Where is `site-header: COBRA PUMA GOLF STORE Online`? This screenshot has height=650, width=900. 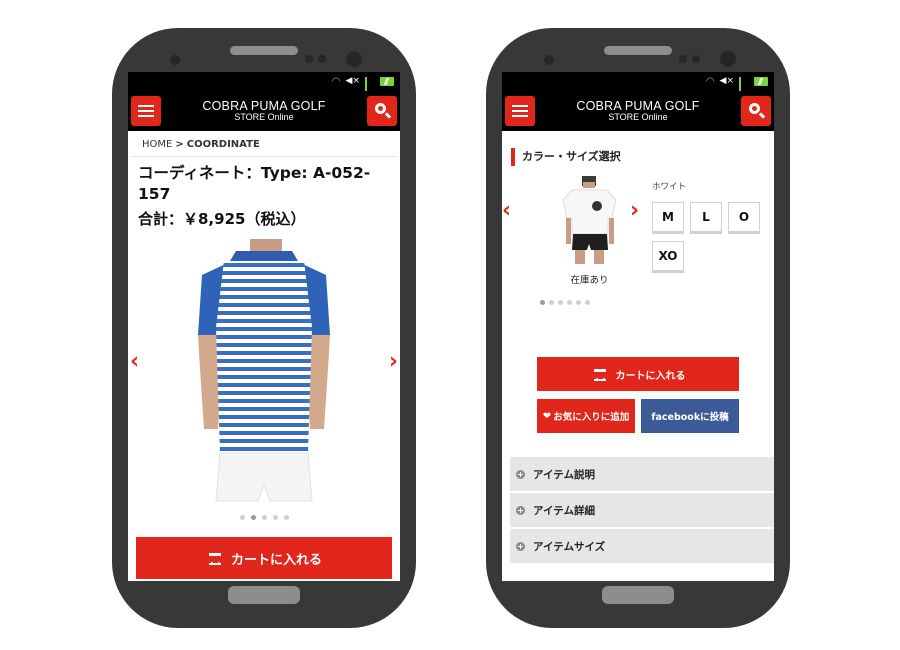
site-header: COBRA PUMA GOLF STORE Online is located at coordinates (638, 111).